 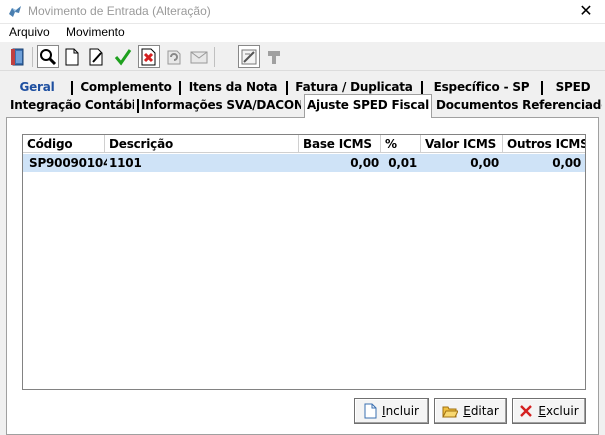 I want to click on incluir-label: Incluir, so click(x=400, y=411).